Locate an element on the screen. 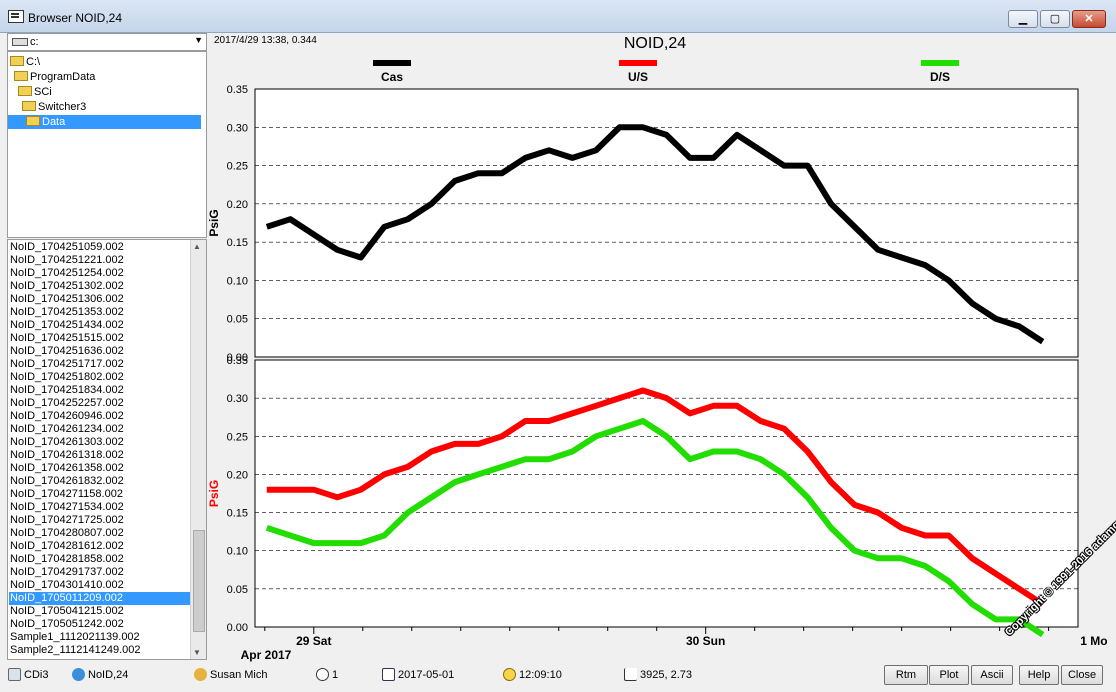 The width and height of the screenshot is (1116, 692). scroll-thumb is located at coordinates (199, 581).